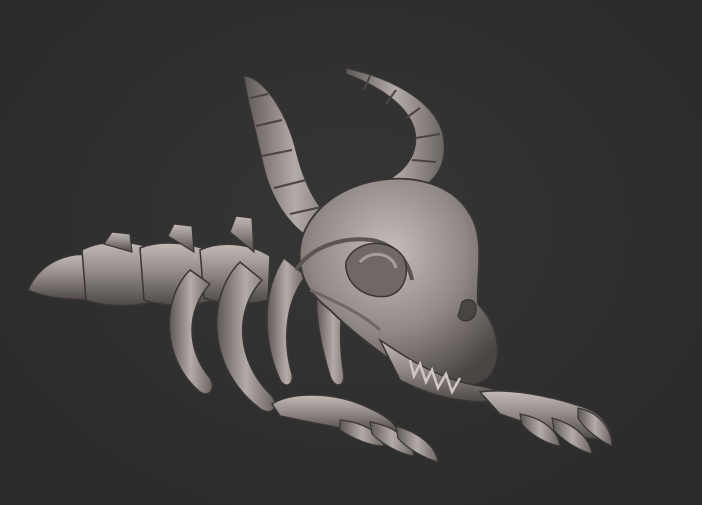 The height and width of the screenshot is (505, 702). I want to click on right-horn, so click(395, 132).